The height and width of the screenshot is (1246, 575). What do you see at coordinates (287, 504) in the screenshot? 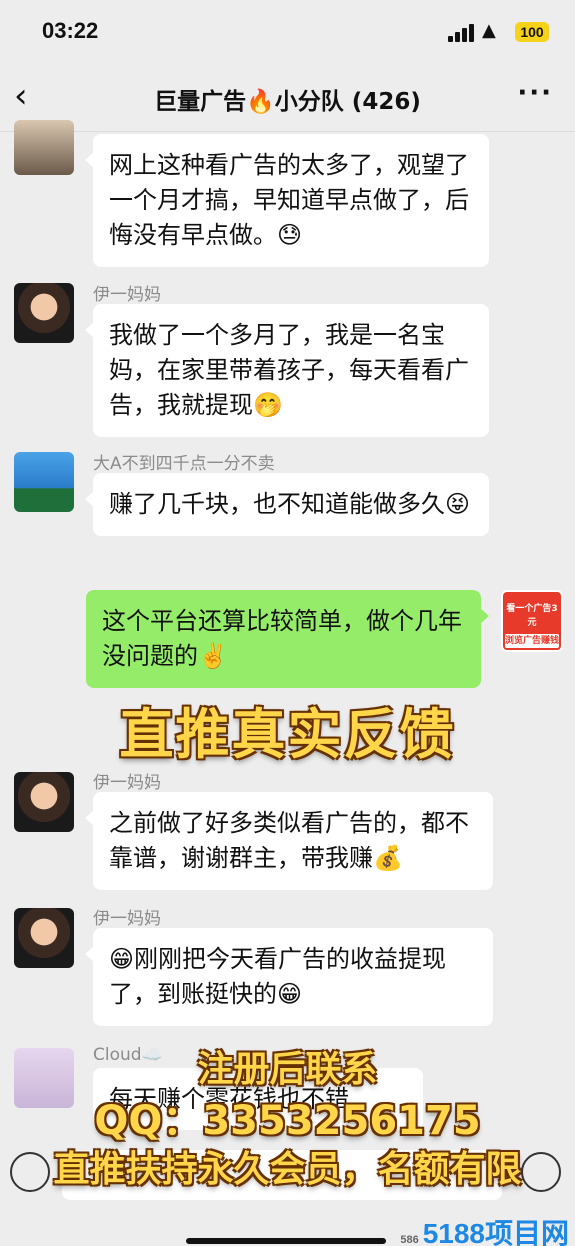
I see `message-bubble: 赚了几千块，也不知道能做多久😝` at bounding box center [287, 504].